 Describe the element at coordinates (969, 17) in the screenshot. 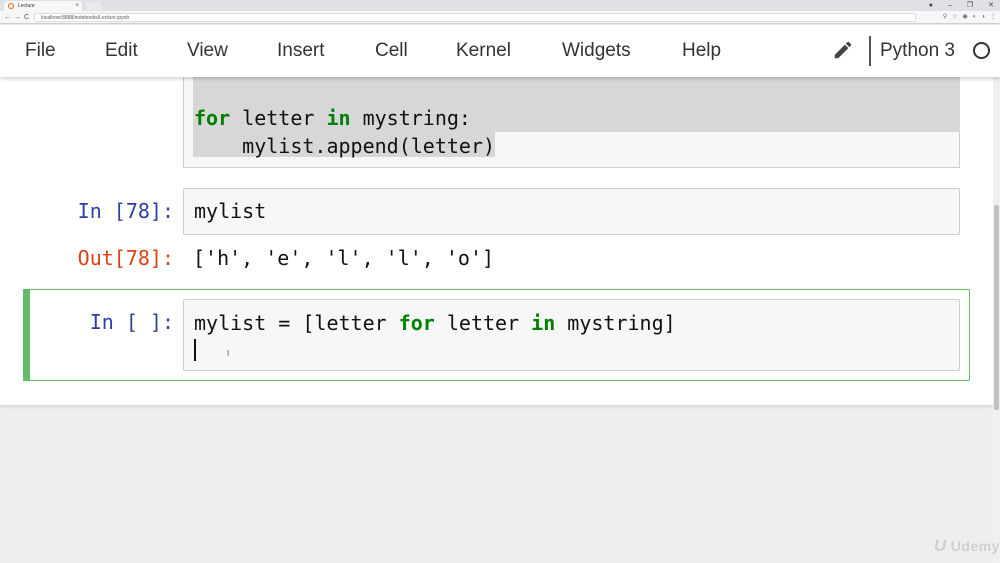

I see `browser-toolbar-icons: ⚲ ☆ ◉ ◐ ◑ ⋮` at that location.